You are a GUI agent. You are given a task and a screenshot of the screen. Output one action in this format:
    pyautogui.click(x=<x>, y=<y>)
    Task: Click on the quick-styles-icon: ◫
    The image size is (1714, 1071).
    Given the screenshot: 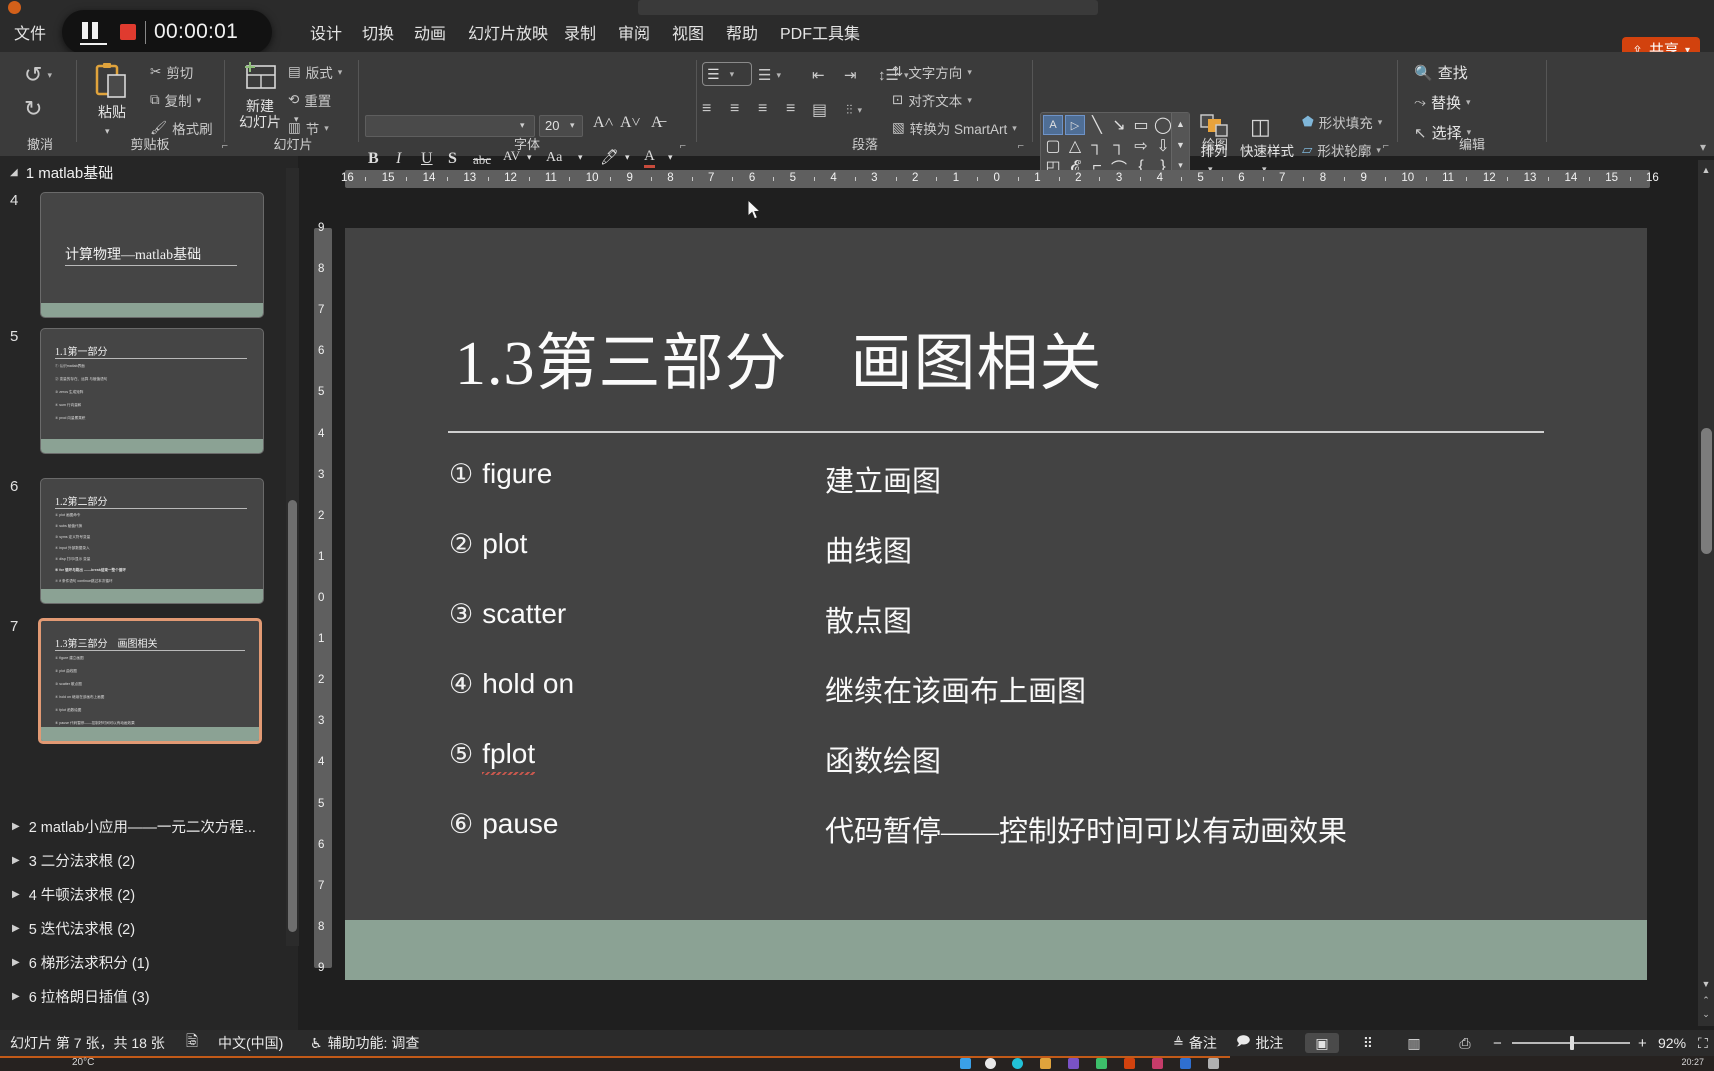 What is the action you would take?
    pyautogui.click(x=1264, y=127)
    